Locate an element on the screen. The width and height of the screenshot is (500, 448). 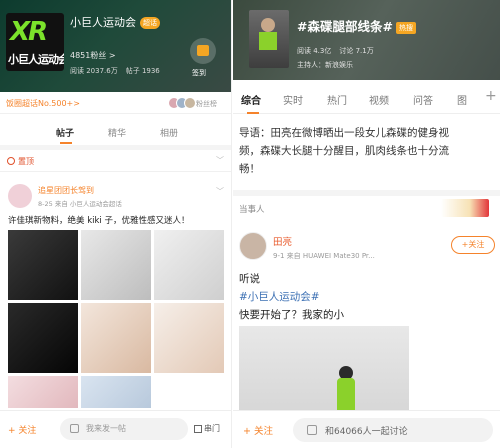
supertopic-title: 小巨人运动会 超话 is located at coordinates (115, 22).